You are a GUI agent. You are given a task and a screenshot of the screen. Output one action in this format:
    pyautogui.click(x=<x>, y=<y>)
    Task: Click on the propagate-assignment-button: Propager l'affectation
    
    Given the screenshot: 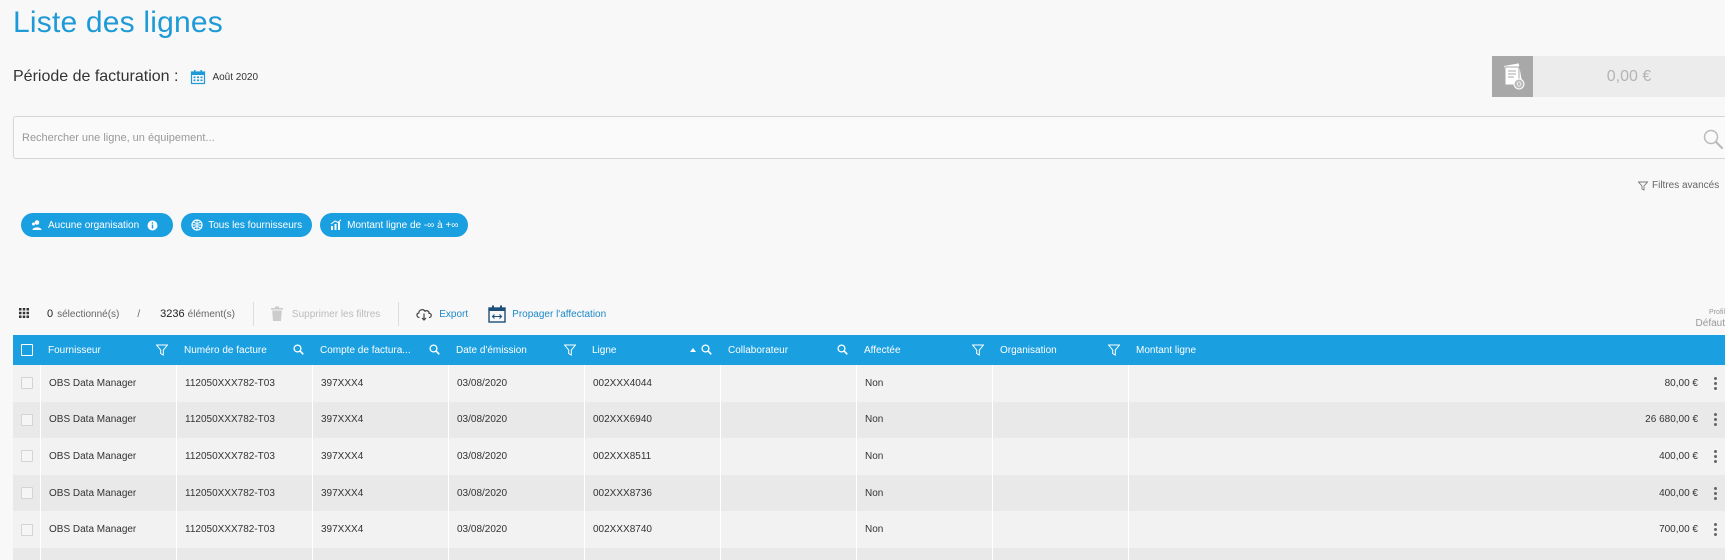 What is the action you would take?
    pyautogui.click(x=547, y=314)
    